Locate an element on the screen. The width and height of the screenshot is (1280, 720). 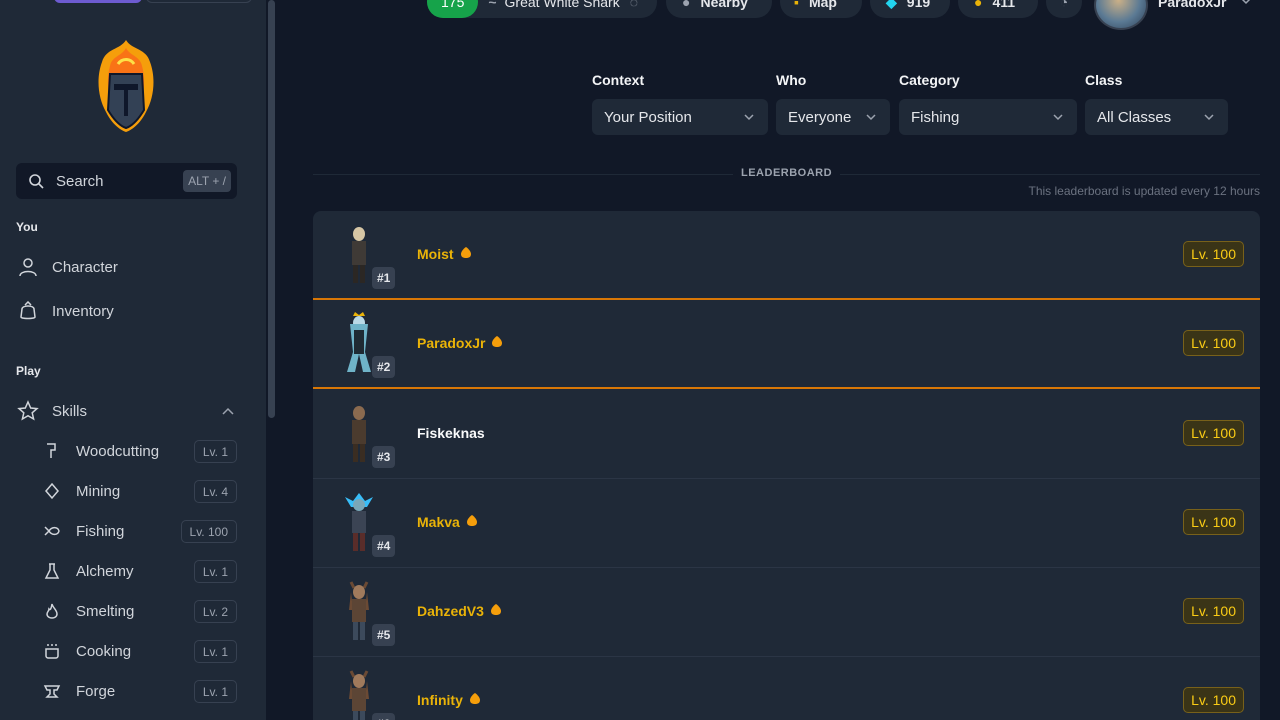
leaderboard-row: #6 Infinity Lv. 100 is located at coordinates (786, 688).